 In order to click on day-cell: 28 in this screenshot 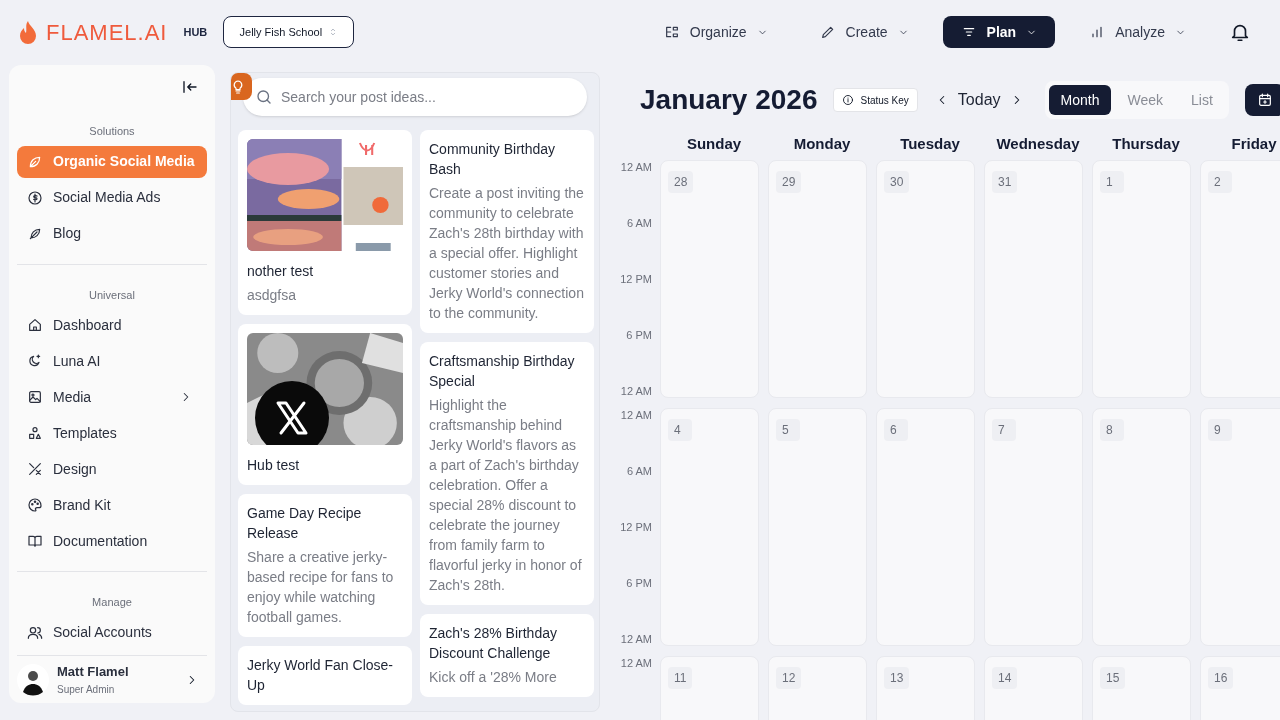, I will do `click(709, 279)`.